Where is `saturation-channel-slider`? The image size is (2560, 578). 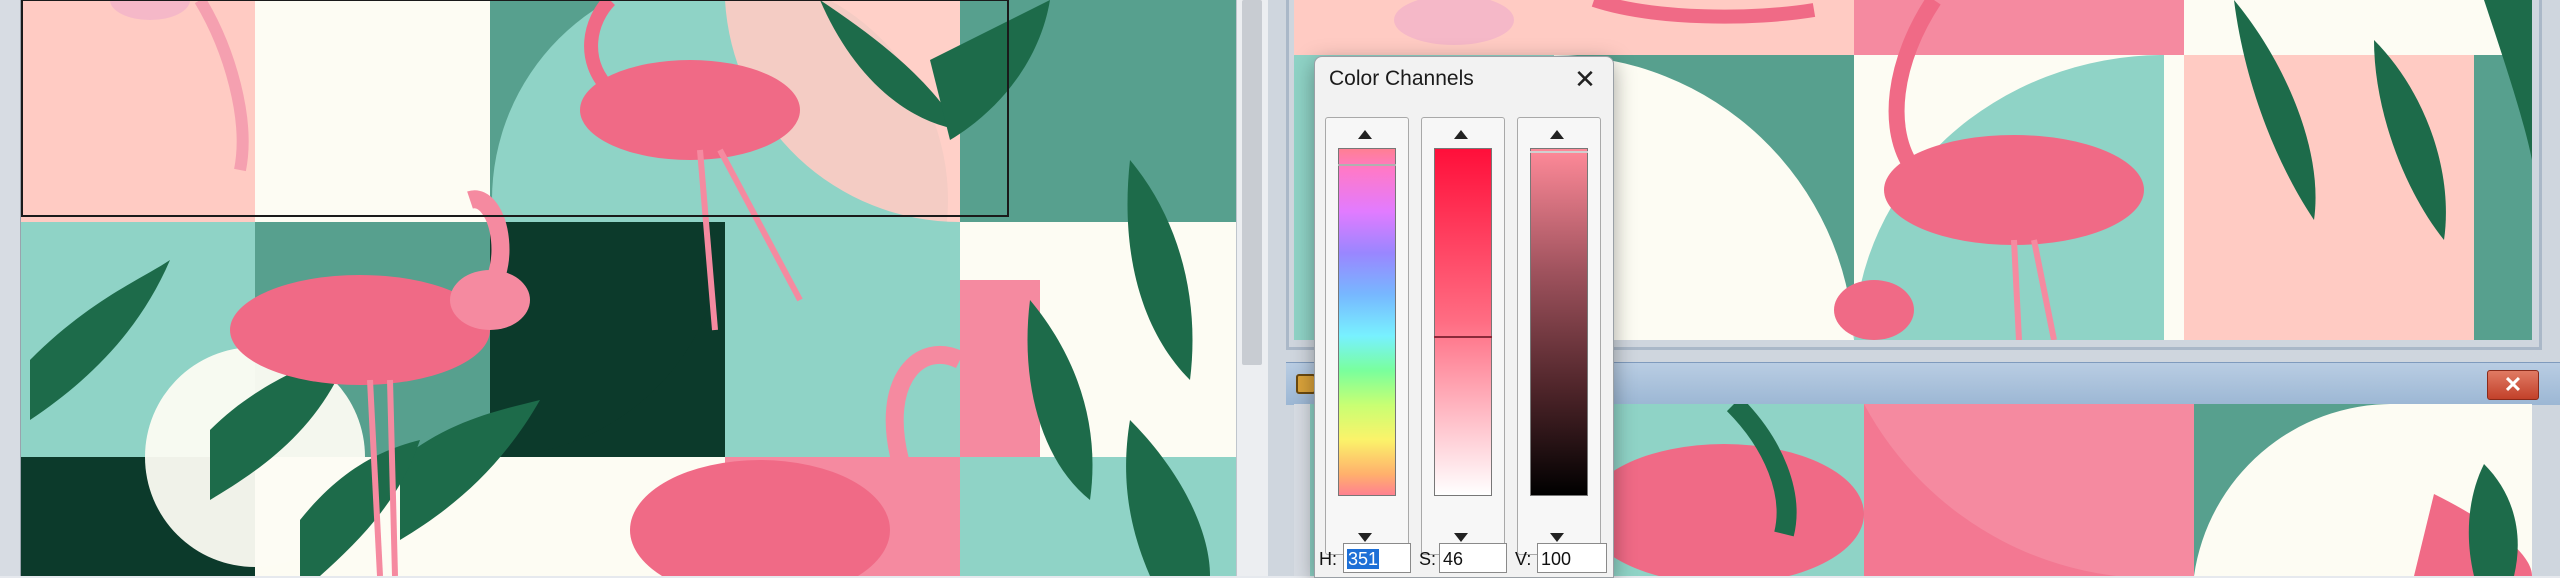 saturation-channel-slider is located at coordinates (1463, 336).